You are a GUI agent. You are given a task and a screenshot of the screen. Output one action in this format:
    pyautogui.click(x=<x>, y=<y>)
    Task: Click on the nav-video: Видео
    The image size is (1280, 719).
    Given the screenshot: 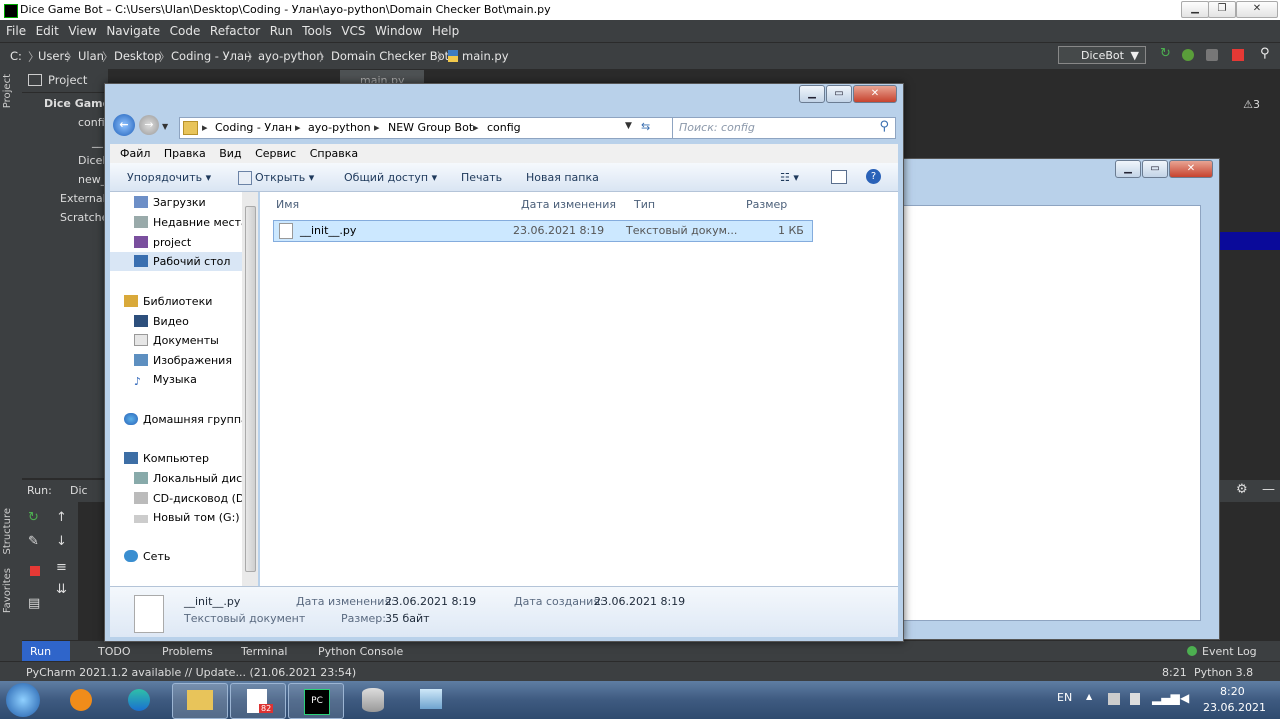 What is the action you would take?
    pyautogui.click(x=161, y=321)
    